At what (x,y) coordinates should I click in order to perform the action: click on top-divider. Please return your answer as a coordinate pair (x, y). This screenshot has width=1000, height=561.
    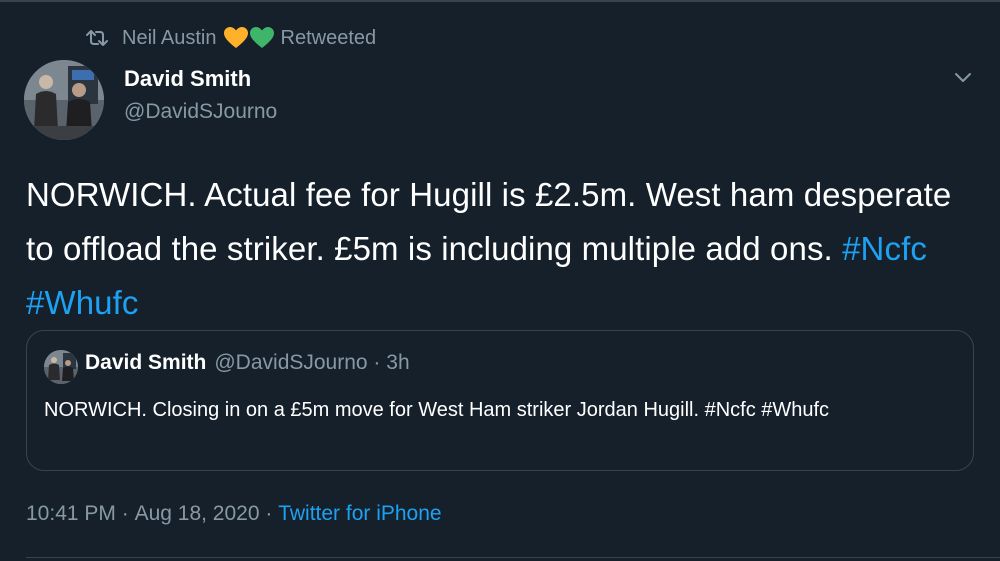
    Looking at the image, I should click on (500, 1).